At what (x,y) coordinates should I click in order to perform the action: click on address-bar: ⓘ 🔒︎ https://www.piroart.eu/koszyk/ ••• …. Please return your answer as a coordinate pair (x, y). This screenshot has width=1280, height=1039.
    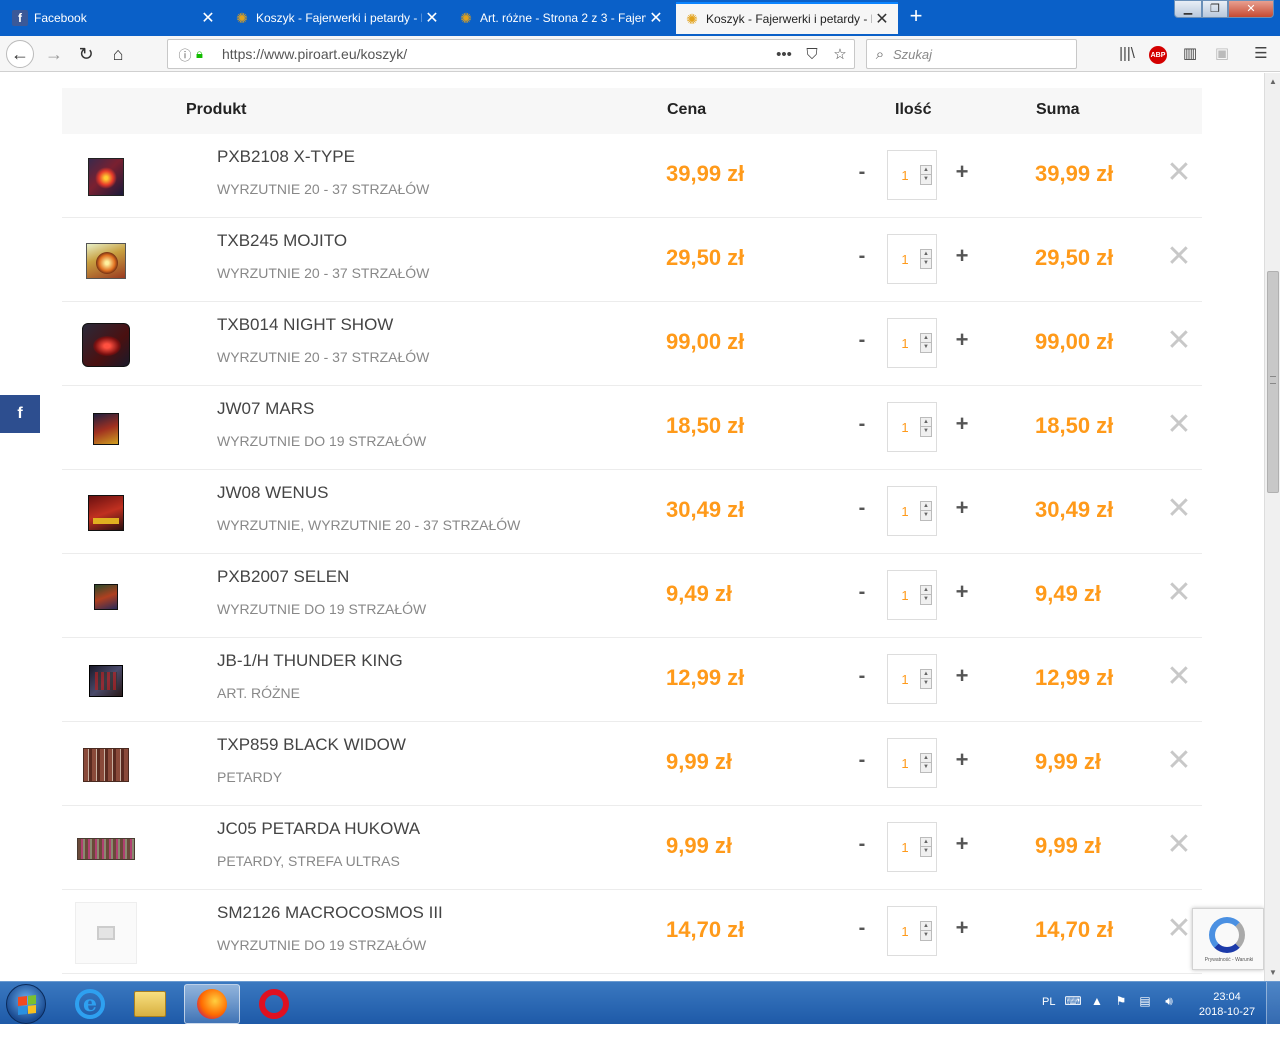
    Looking at the image, I should click on (511, 54).